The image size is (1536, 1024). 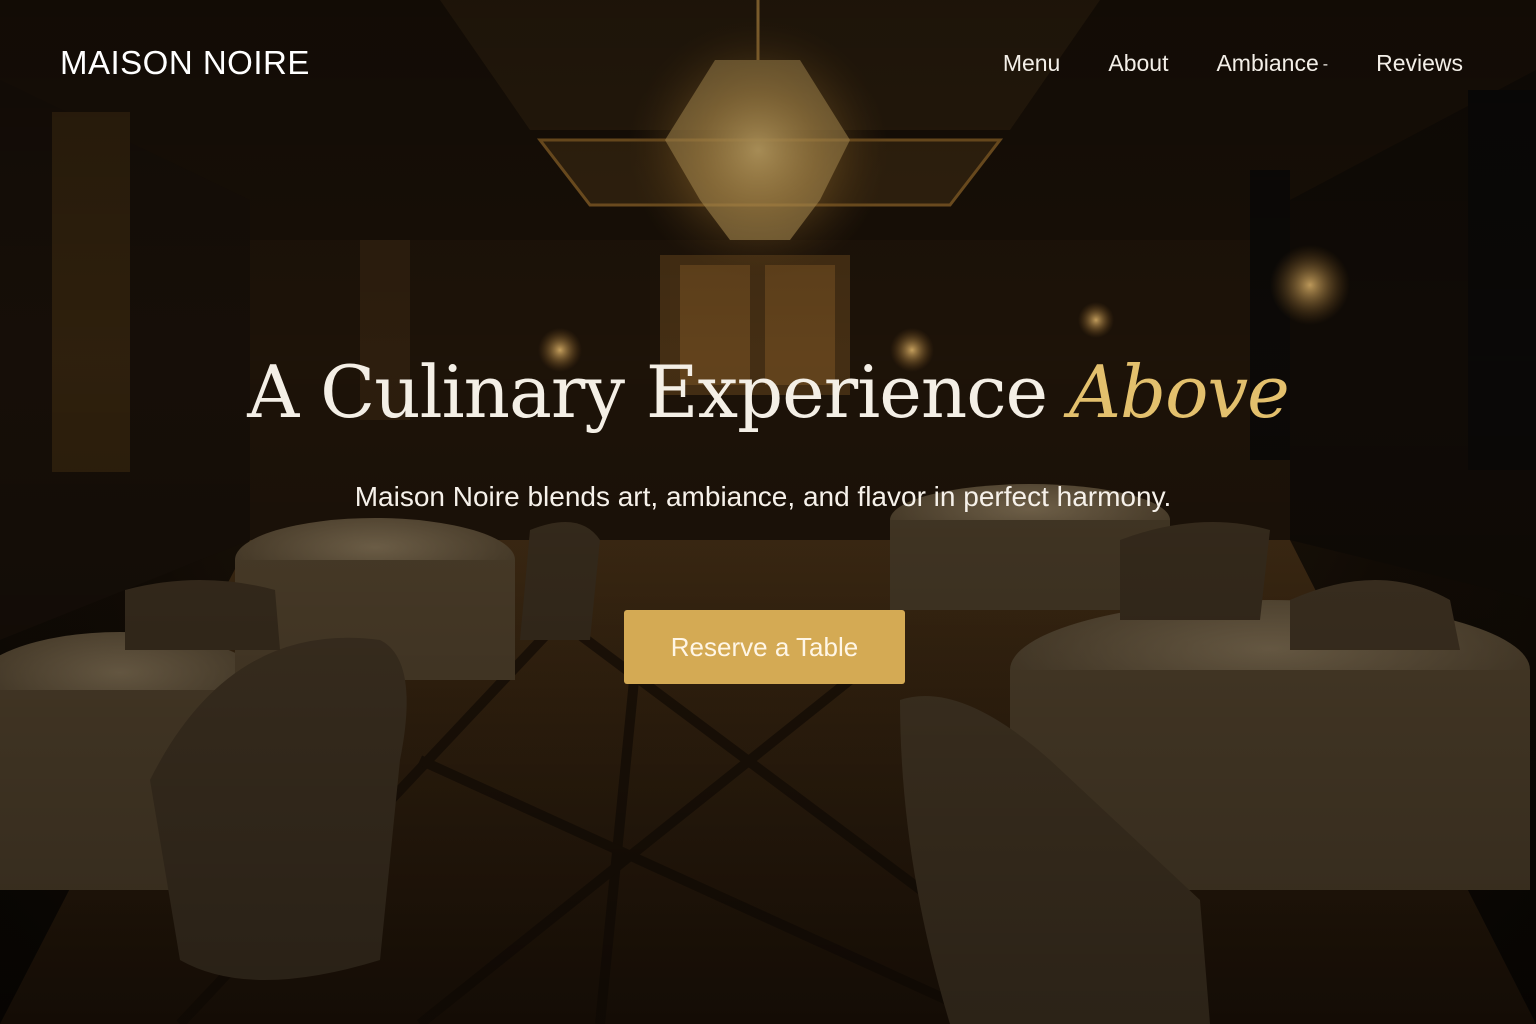 I want to click on nav-item-label: About, so click(x=1138, y=63).